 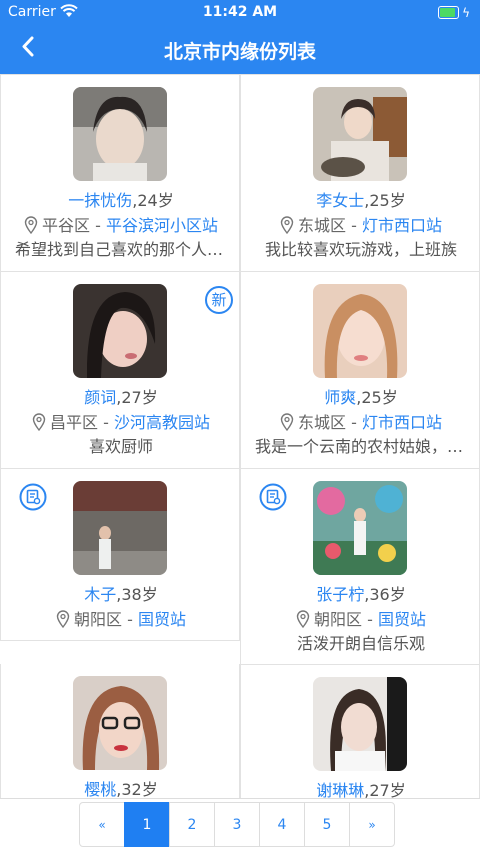 I want to click on profile-name: 木子, so click(x=100, y=594).